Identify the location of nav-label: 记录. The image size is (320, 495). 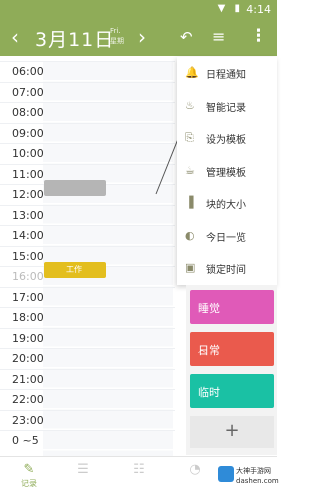
(29, 483).